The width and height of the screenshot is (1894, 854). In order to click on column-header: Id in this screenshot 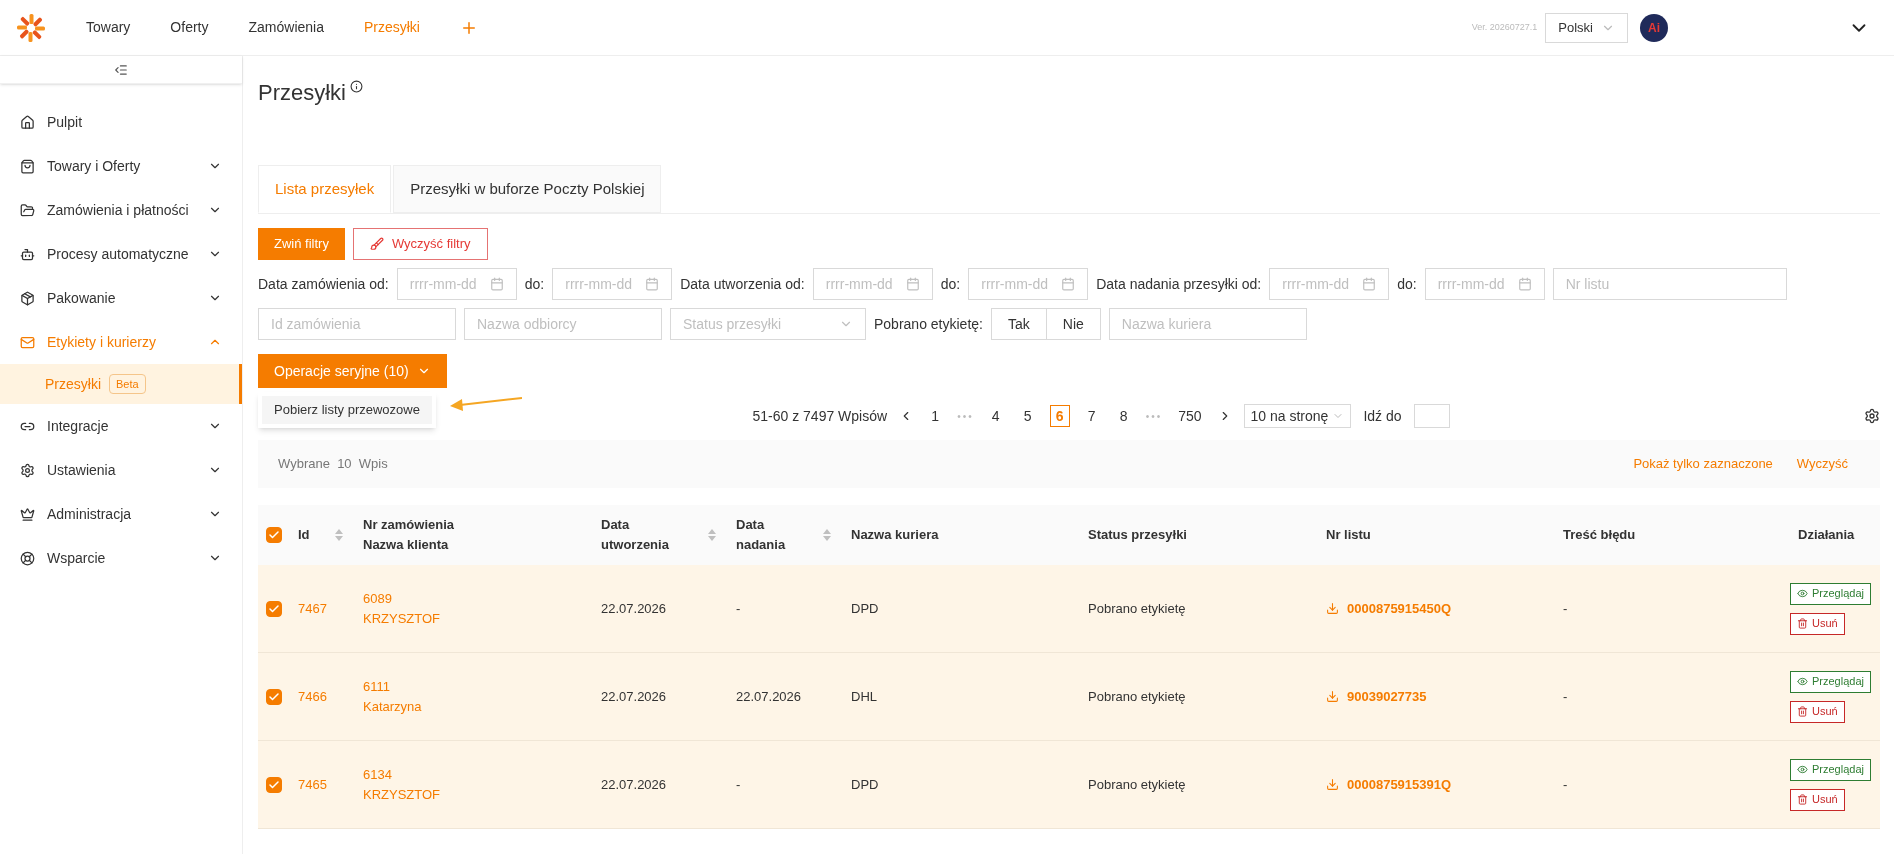, I will do `click(322, 535)`.